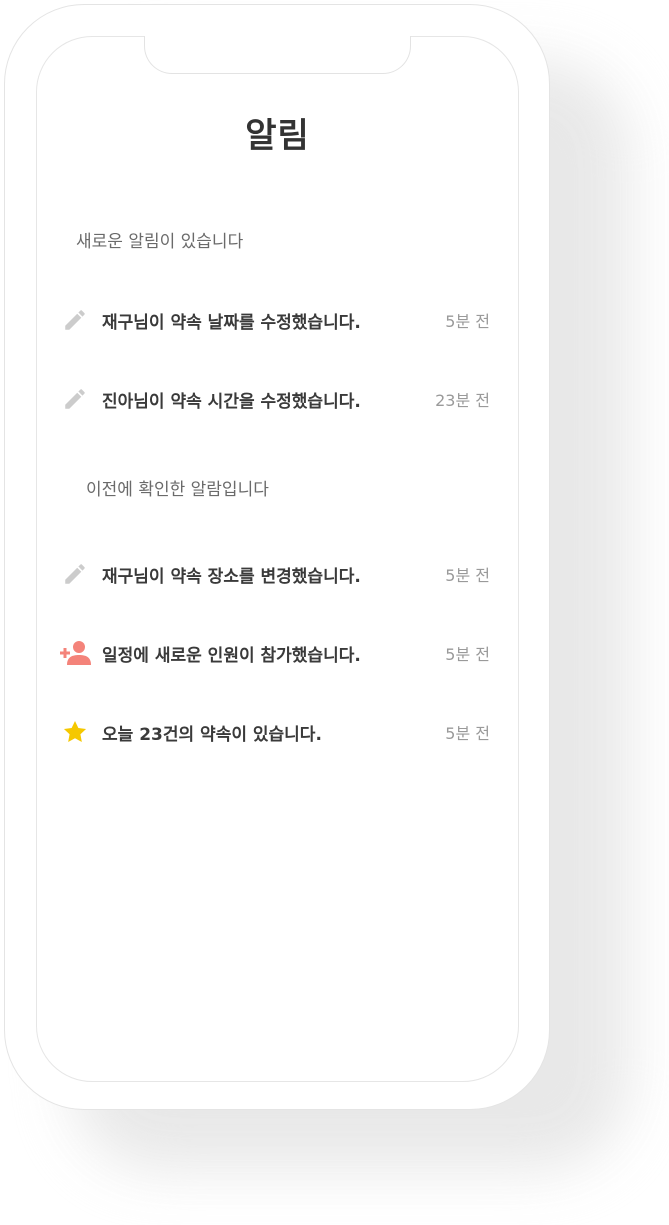 This screenshot has width=669, height=1225. Describe the element at coordinates (277, 55) in the screenshot. I see `phone-notch` at that location.